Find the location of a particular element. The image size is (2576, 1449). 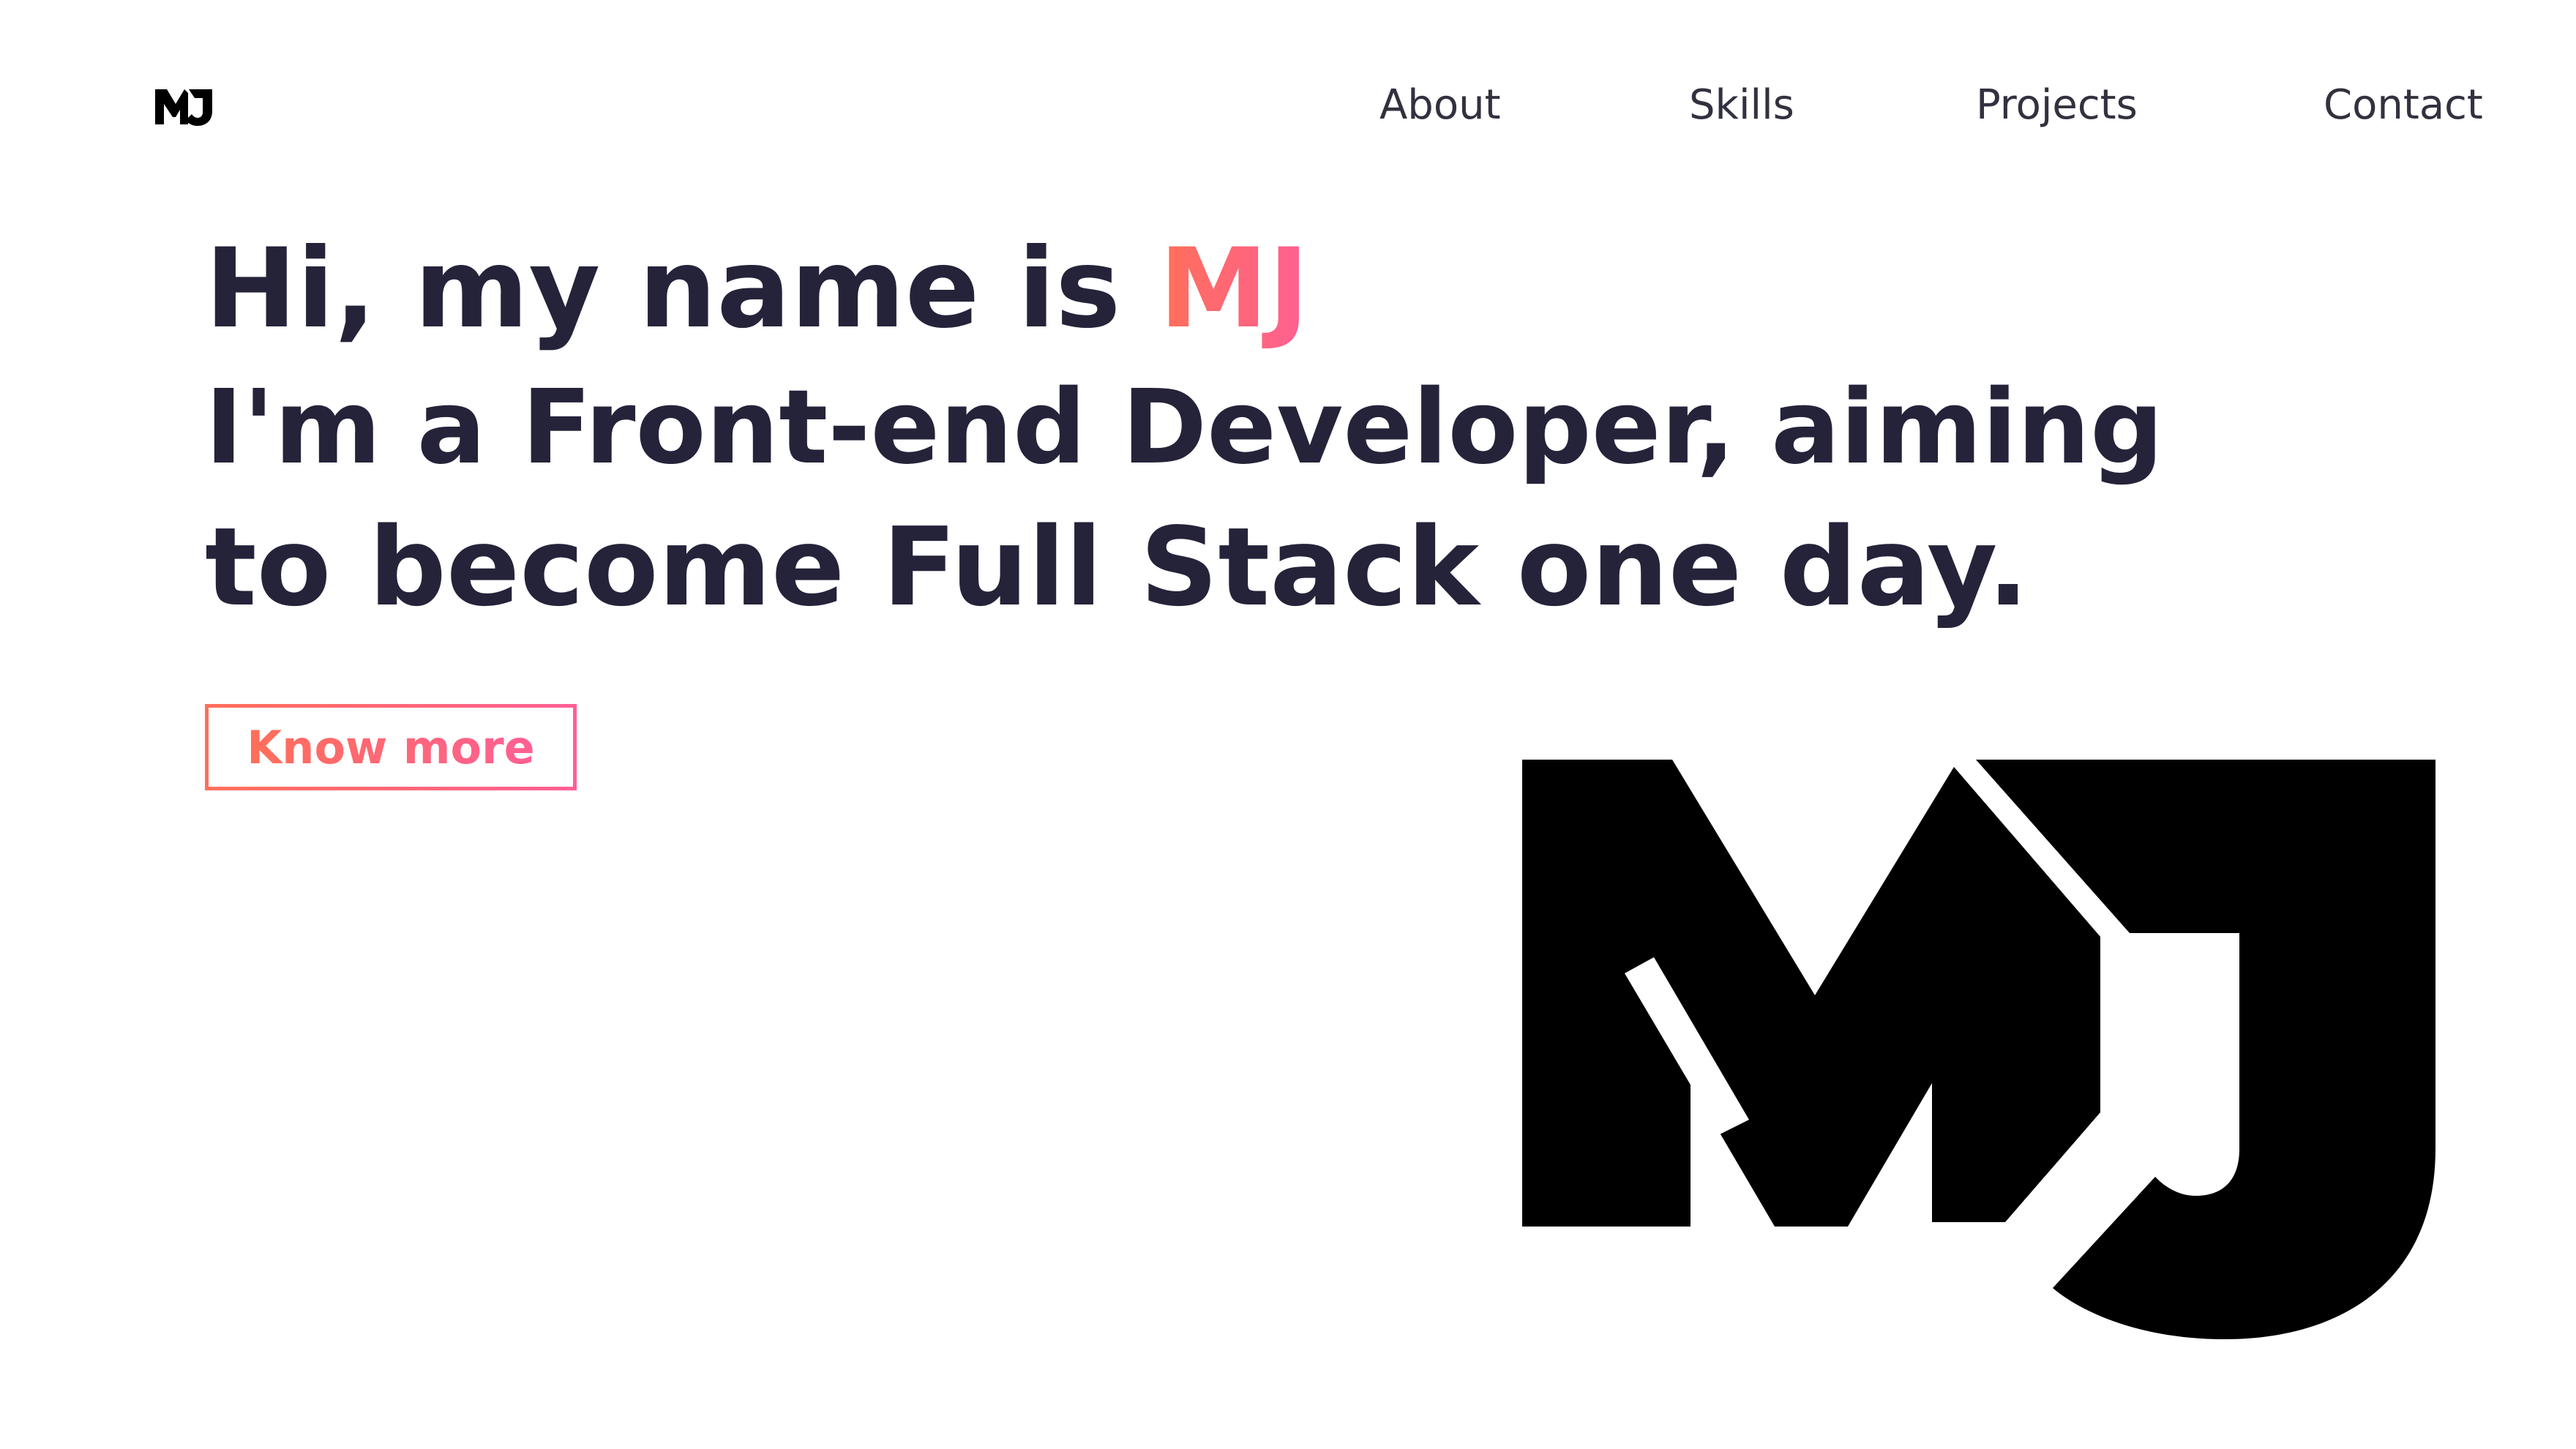

know-more-label: Know more is located at coordinates (391, 747).